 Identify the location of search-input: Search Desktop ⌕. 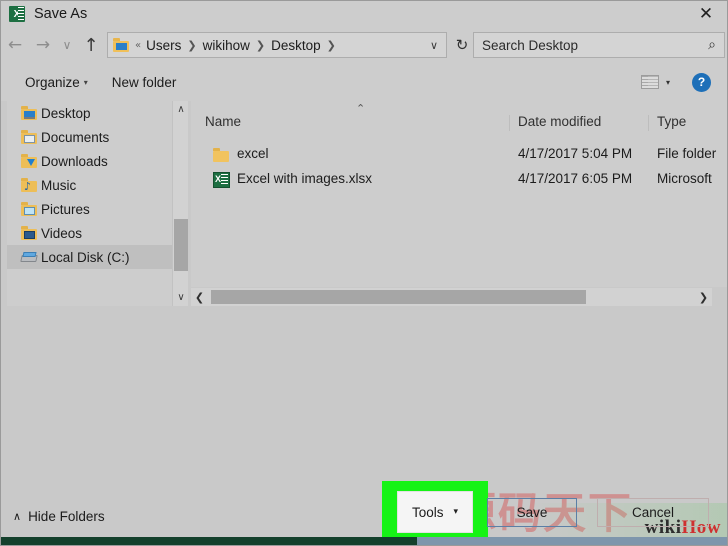
(599, 45).